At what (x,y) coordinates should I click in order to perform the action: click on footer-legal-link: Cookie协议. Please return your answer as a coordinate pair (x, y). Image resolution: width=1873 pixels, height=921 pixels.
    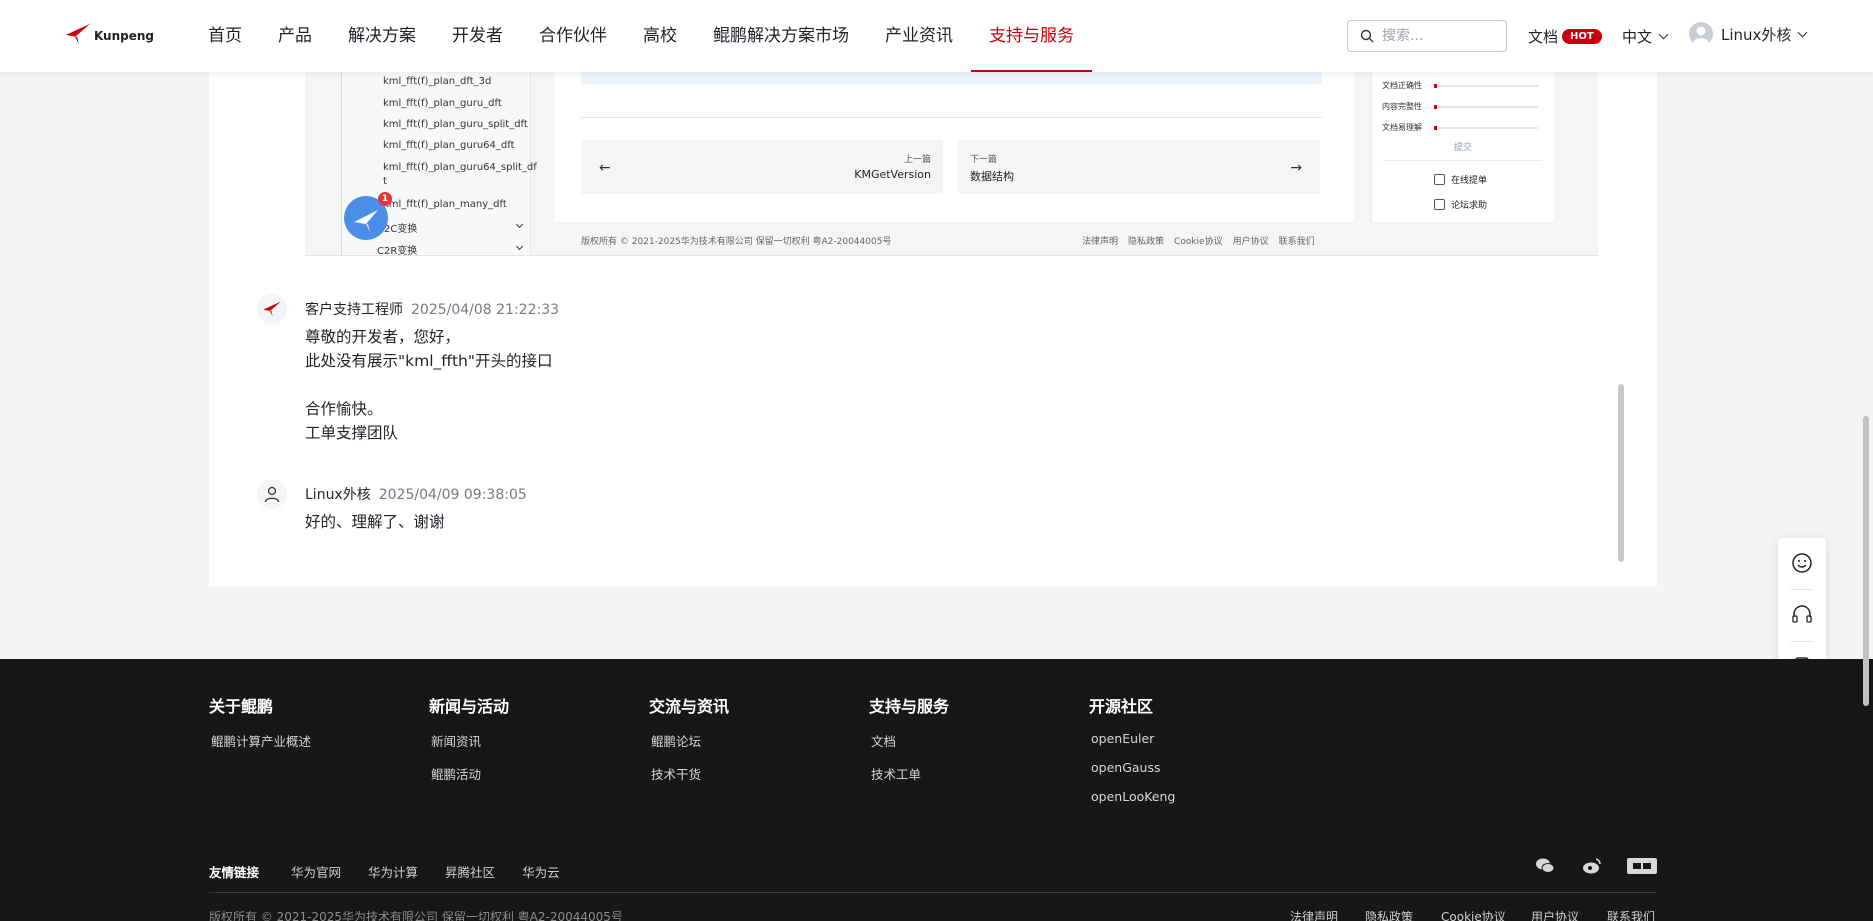
    Looking at the image, I should click on (1473, 914).